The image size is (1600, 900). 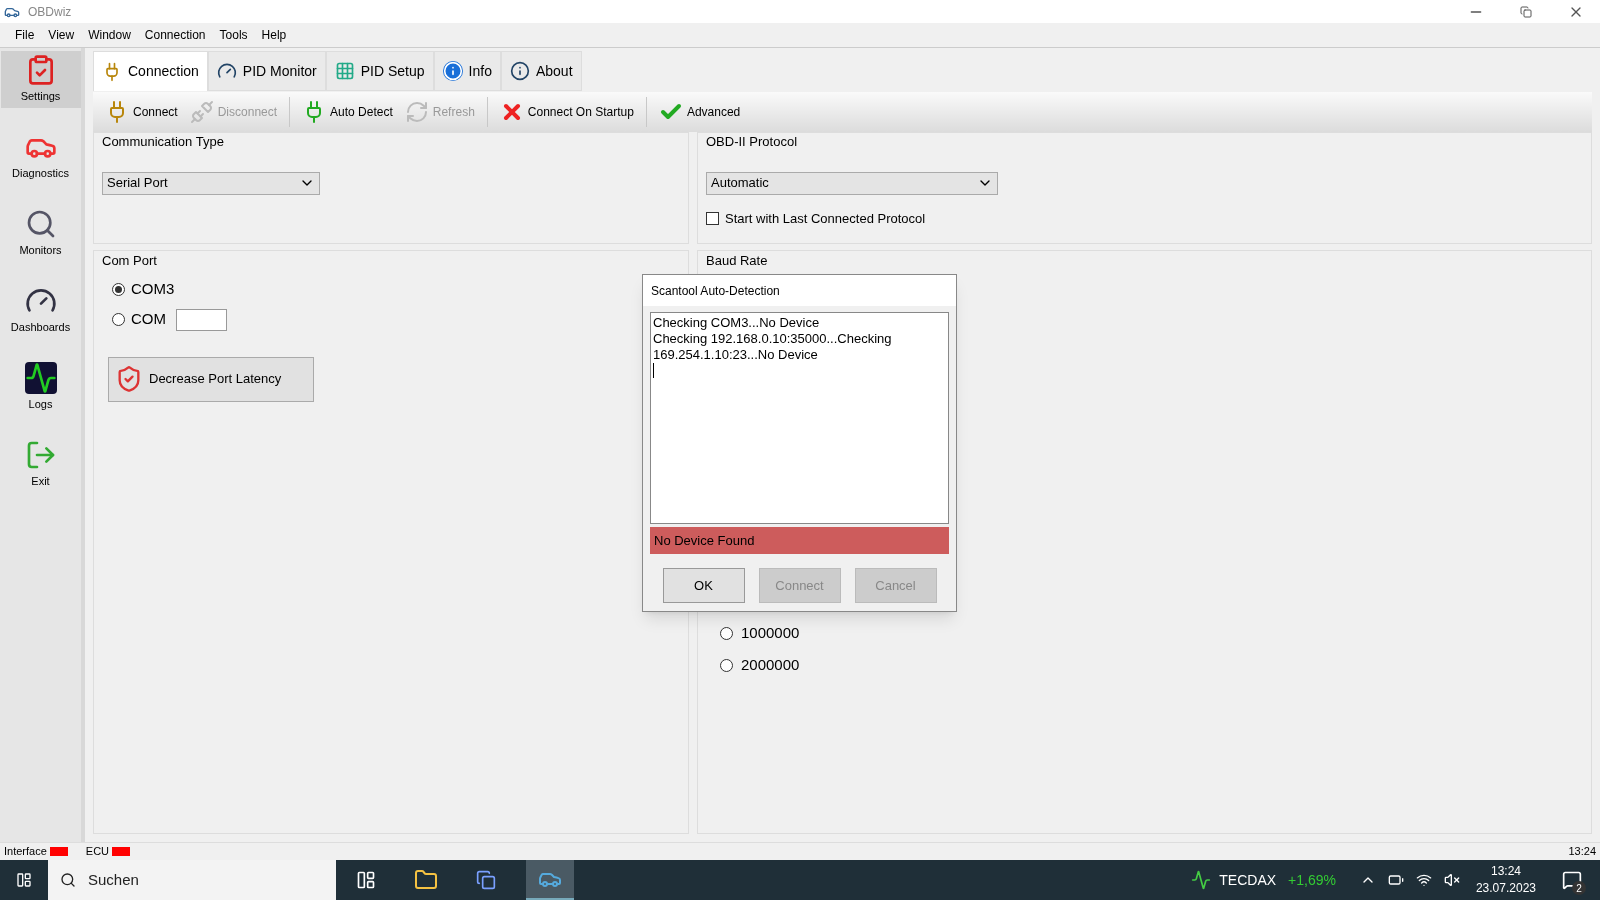 What do you see at coordinates (344, 71) in the screenshot?
I see `grid-icon` at bounding box center [344, 71].